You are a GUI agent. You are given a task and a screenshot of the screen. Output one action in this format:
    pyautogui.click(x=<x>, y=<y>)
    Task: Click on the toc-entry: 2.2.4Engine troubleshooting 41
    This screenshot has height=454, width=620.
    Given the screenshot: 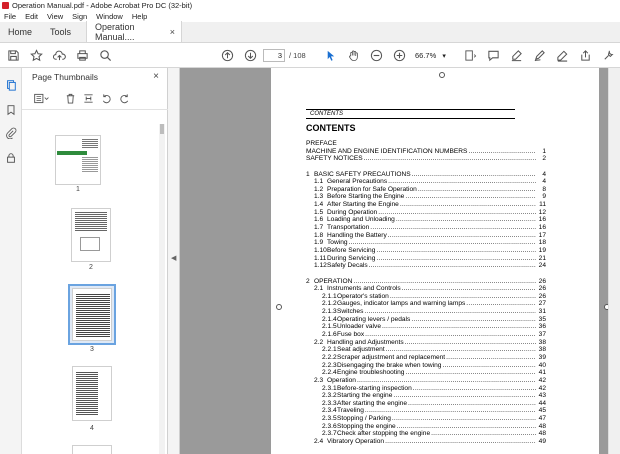 What is the action you would take?
    pyautogui.click(x=426, y=373)
    